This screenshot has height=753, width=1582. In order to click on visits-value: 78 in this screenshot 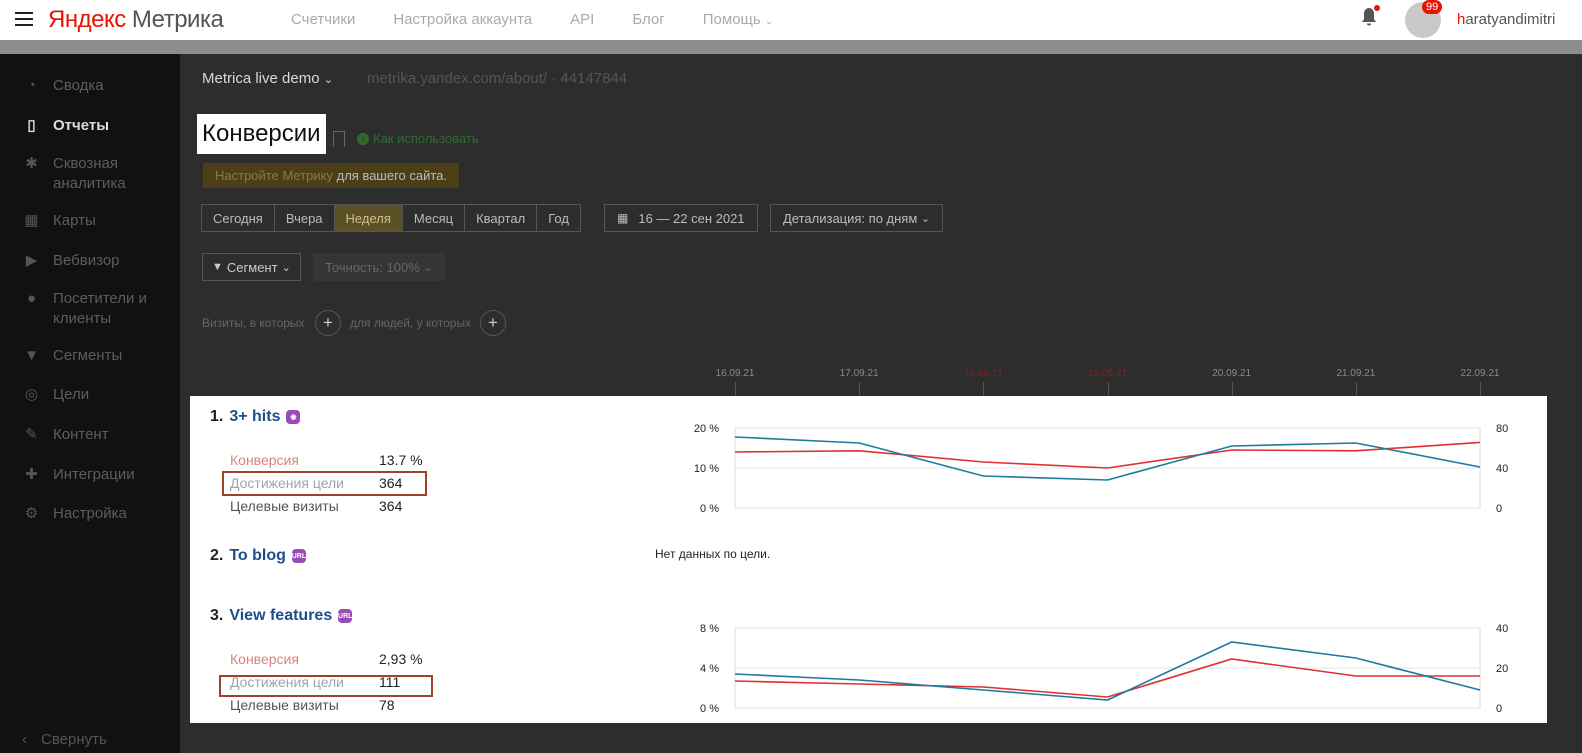, I will do `click(387, 705)`.